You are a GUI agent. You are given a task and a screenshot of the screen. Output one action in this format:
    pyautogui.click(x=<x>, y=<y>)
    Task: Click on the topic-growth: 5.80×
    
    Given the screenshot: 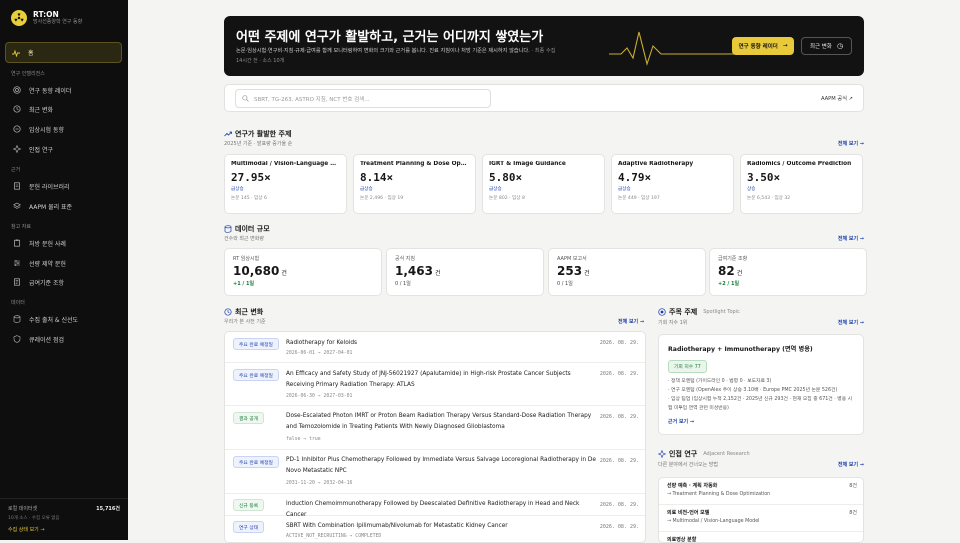 What is the action you would take?
    pyautogui.click(x=506, y=177)
    